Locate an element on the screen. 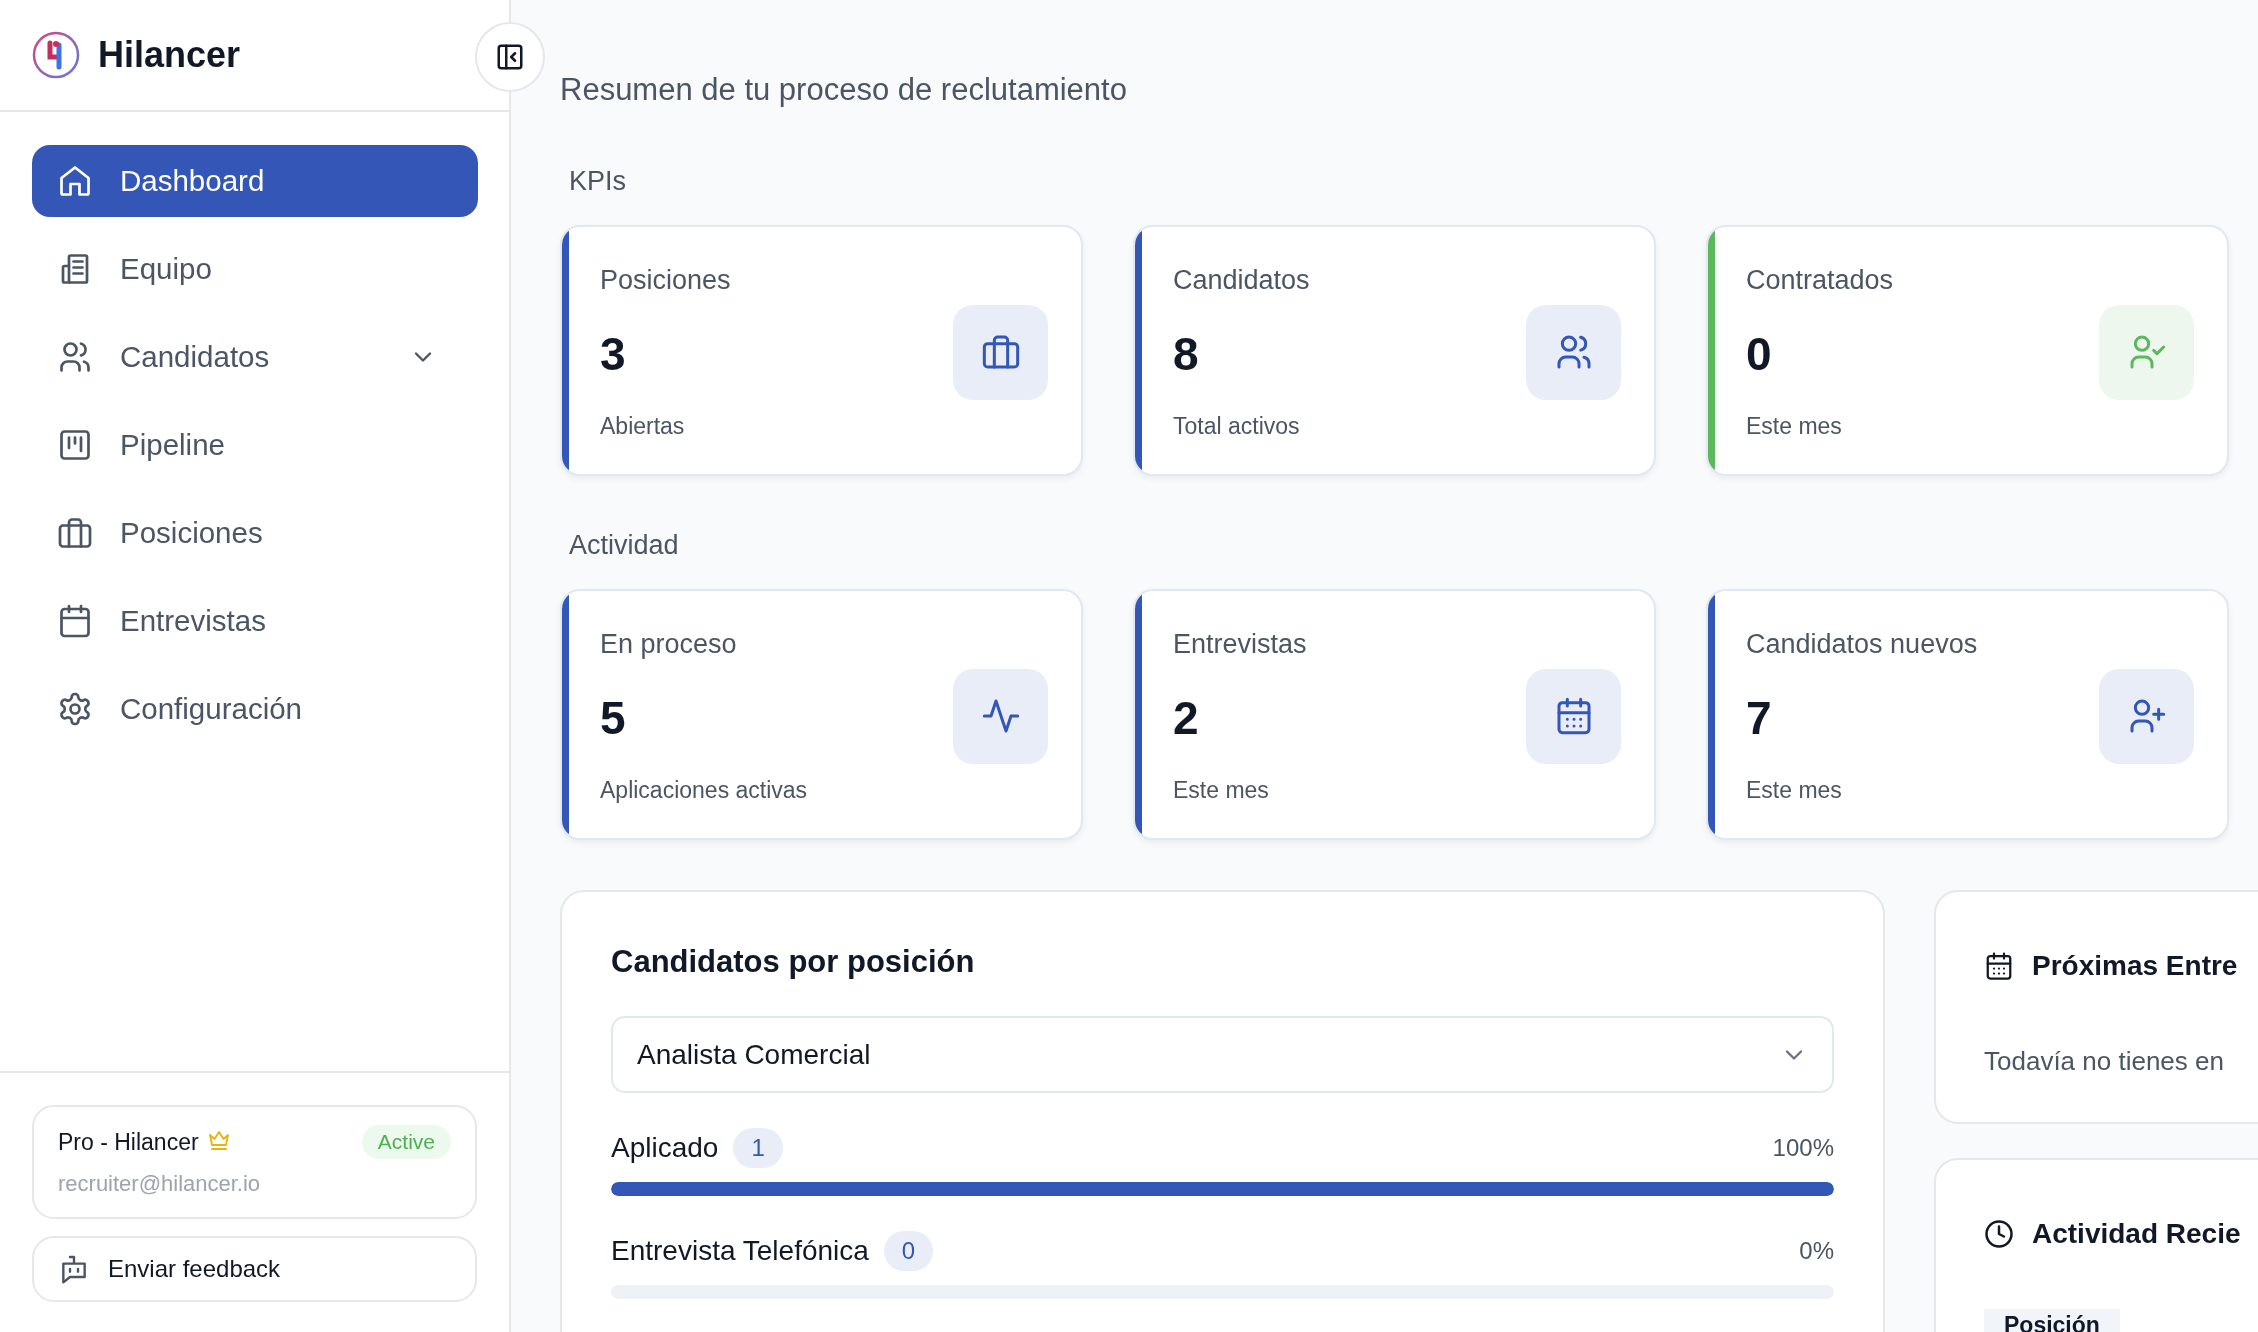  kpi-label: Candidatos is located at coordinates (1241, 280).